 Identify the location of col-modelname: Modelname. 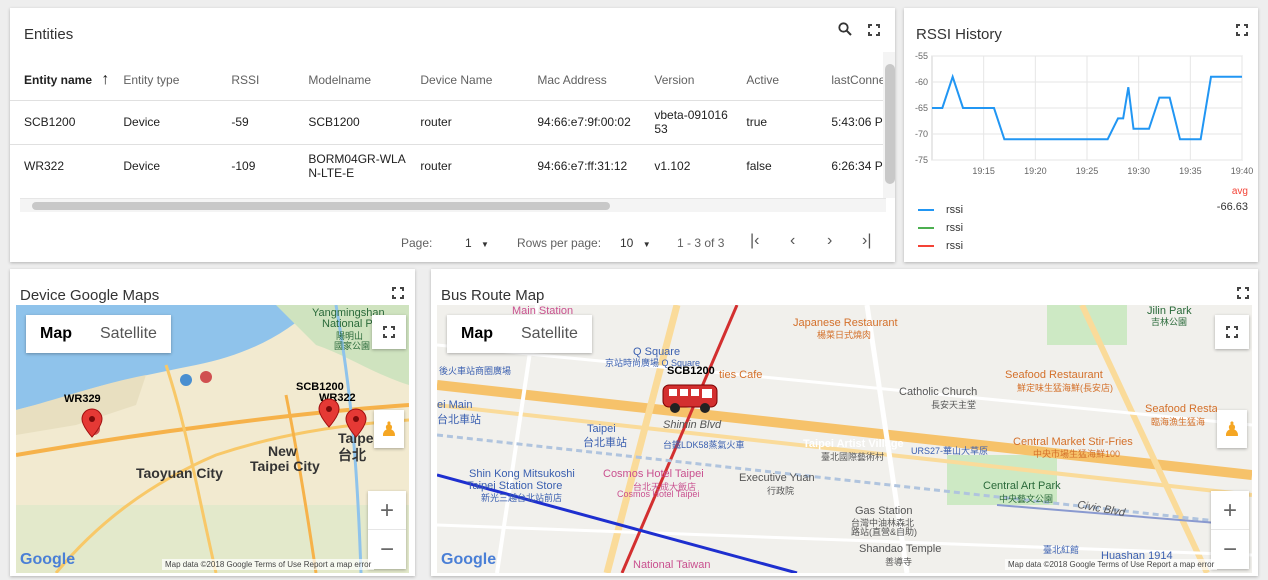
(350, 80).